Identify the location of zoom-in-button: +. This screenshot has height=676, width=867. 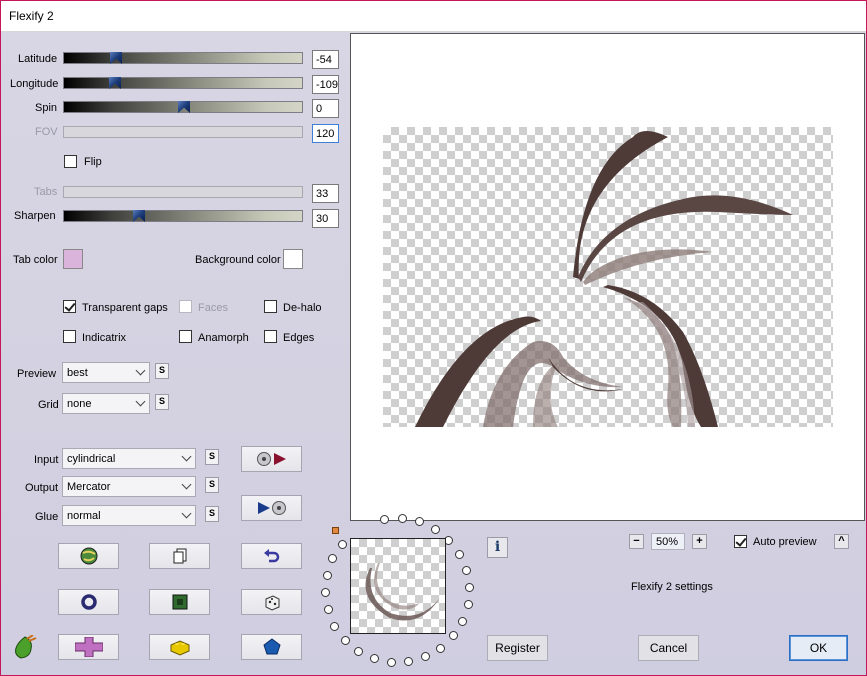
(699, 541).